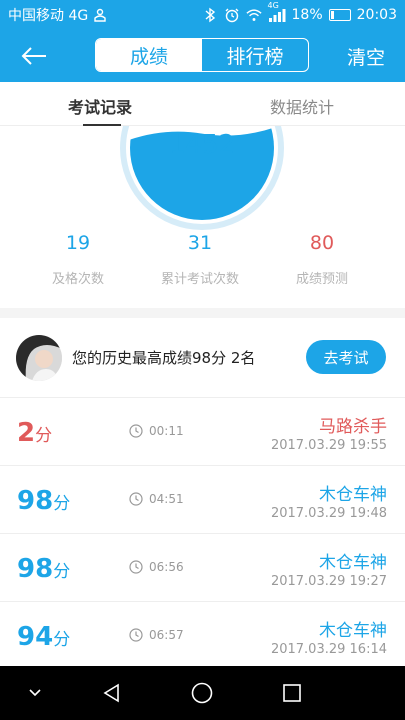 This screenshot has width=405, height=720. Describe the element at coordinates (321, 279) in the screenshot. I see `stat-prediction-label: 成绩预测` at that location.